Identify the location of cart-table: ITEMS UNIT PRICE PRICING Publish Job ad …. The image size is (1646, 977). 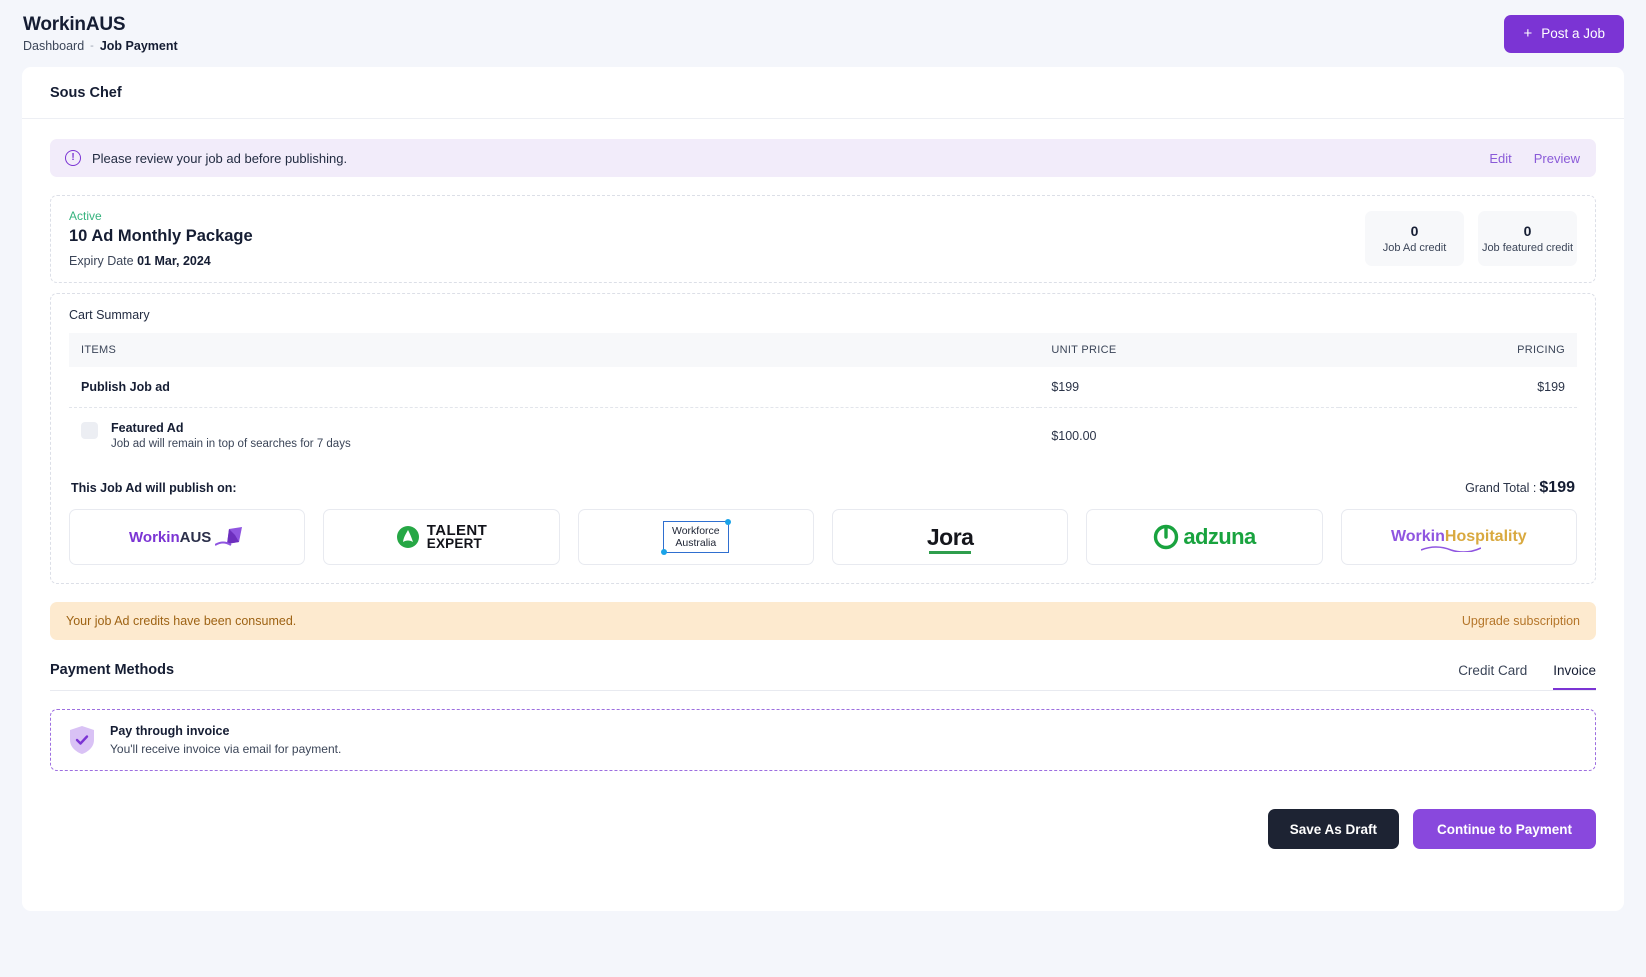
(823, 398).